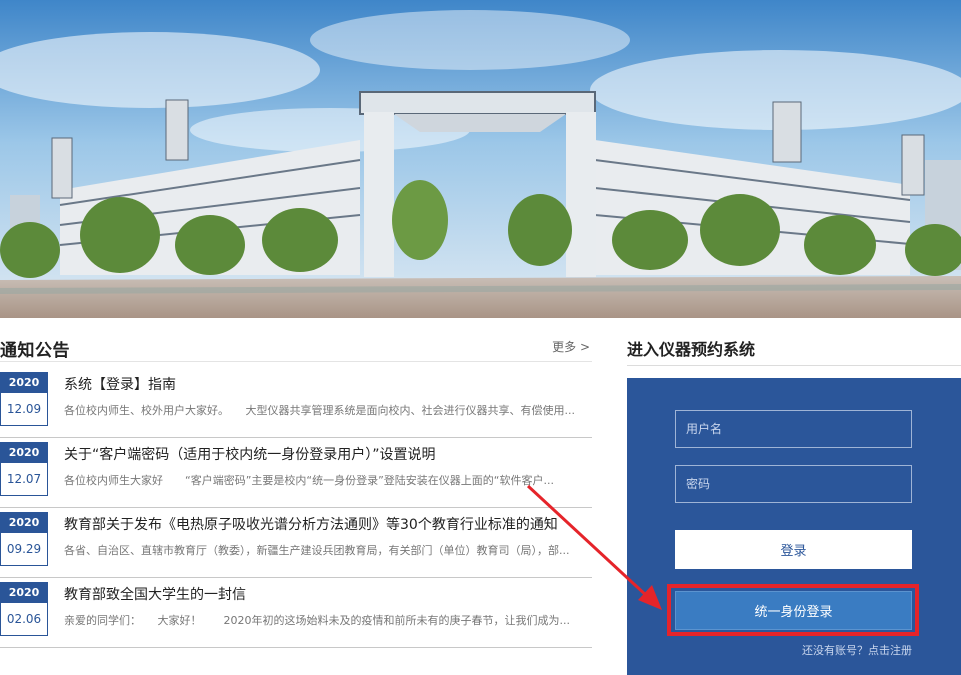  What do you see at coordinates (327, 524) in the screenshot?
I see `notice-title-link: 教育部关于发布《电热原子吸收光谱分析方法通则》等30个教育行业标准的通知` at bounding box center [327, 524].